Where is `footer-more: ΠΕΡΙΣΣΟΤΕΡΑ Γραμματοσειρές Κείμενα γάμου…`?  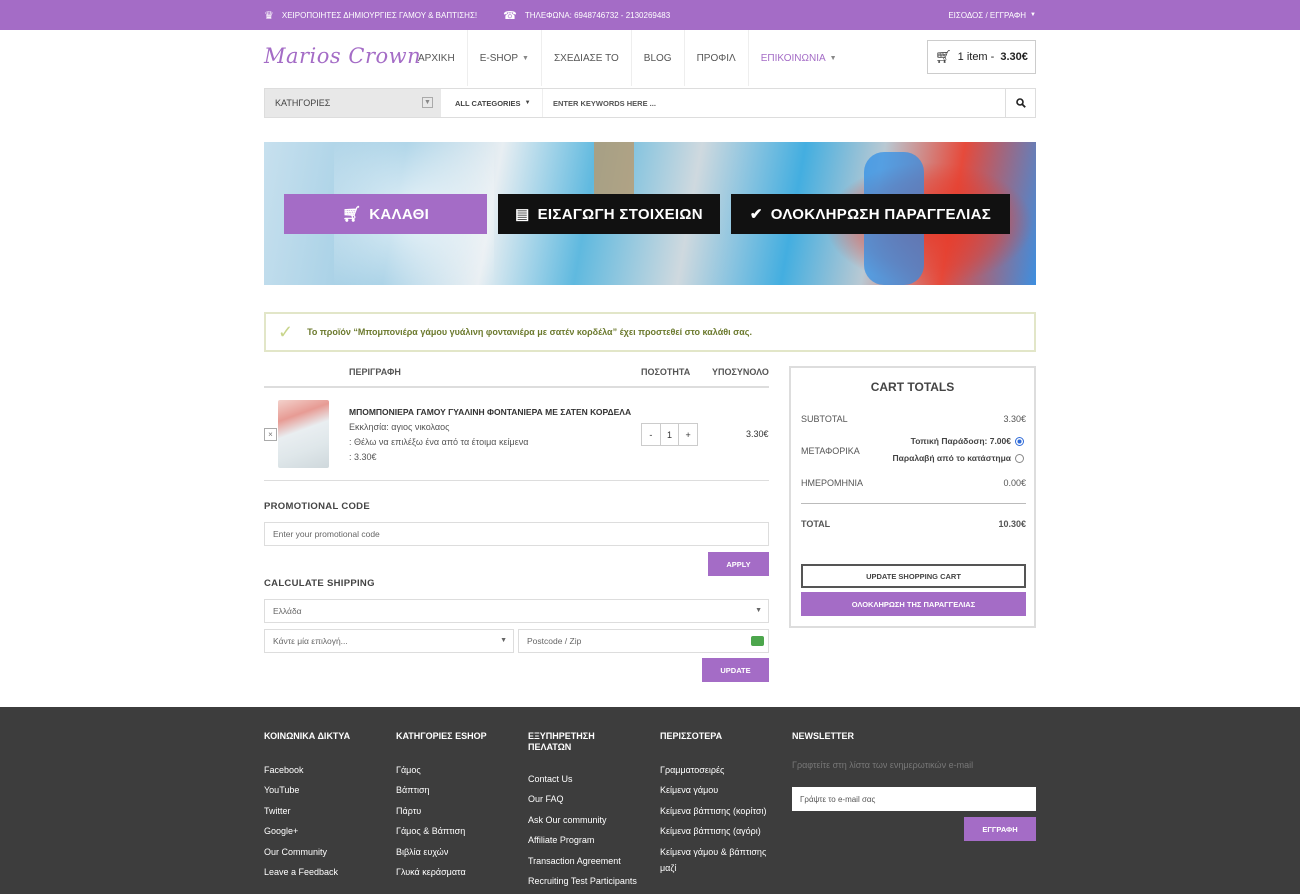
footer-more: ΠΕΡΙΣΣΟΤΕΡΑ Γραμματοσειρές Κείμενα γάμου… is located at coordinates (713, 803).